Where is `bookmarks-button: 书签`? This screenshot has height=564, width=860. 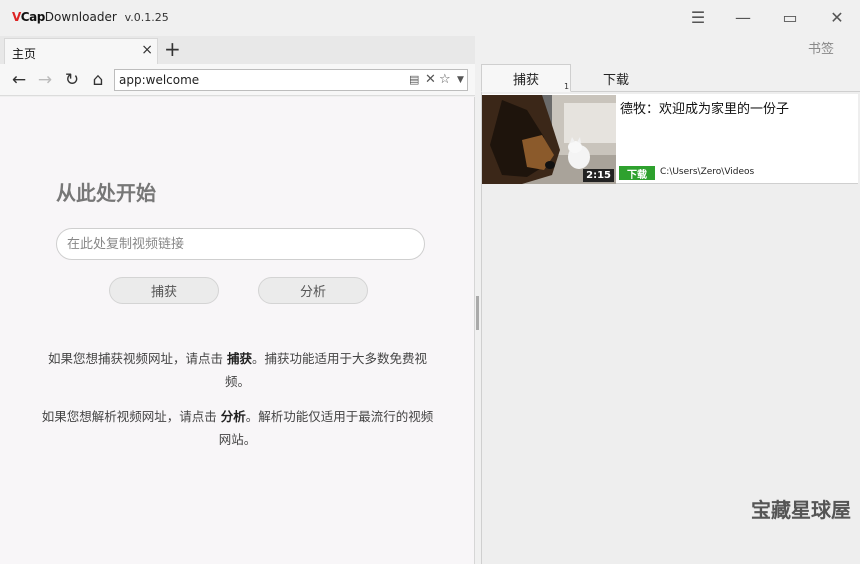
bookmarks-button: 书签 is located at coordinates (821, 47).